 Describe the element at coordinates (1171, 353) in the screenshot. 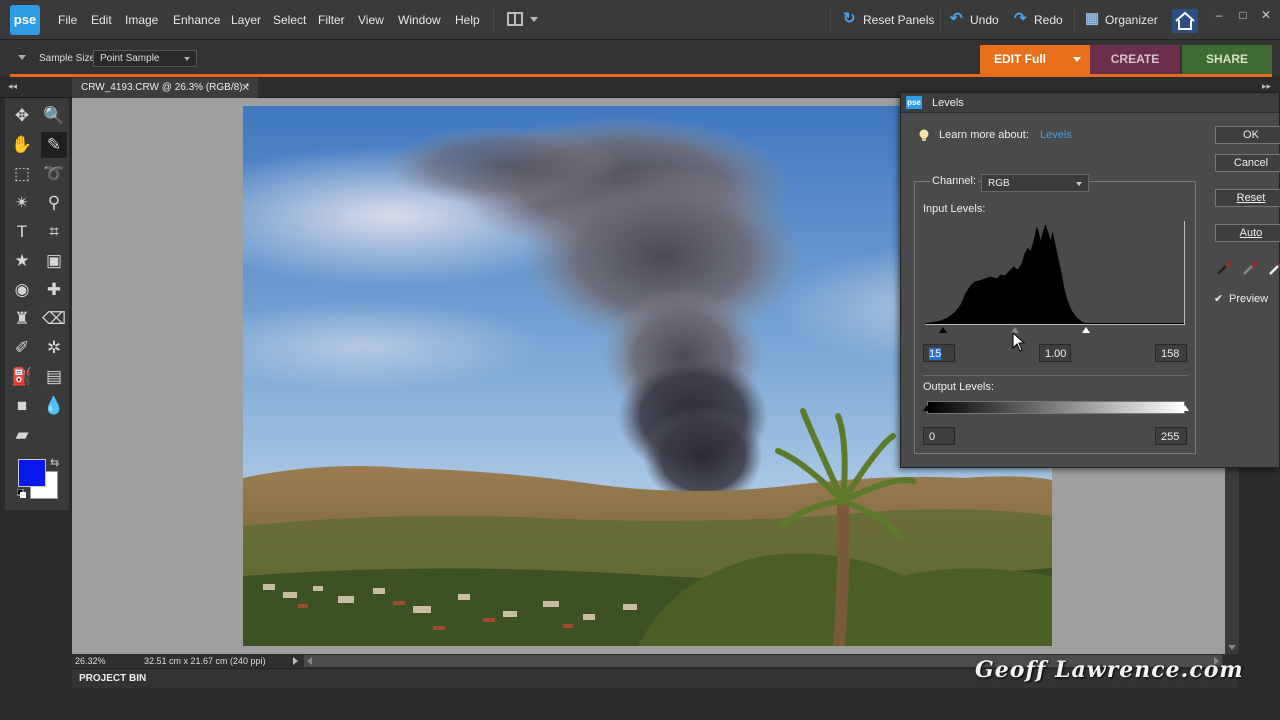

I see `input-white-field: 158` at that location.